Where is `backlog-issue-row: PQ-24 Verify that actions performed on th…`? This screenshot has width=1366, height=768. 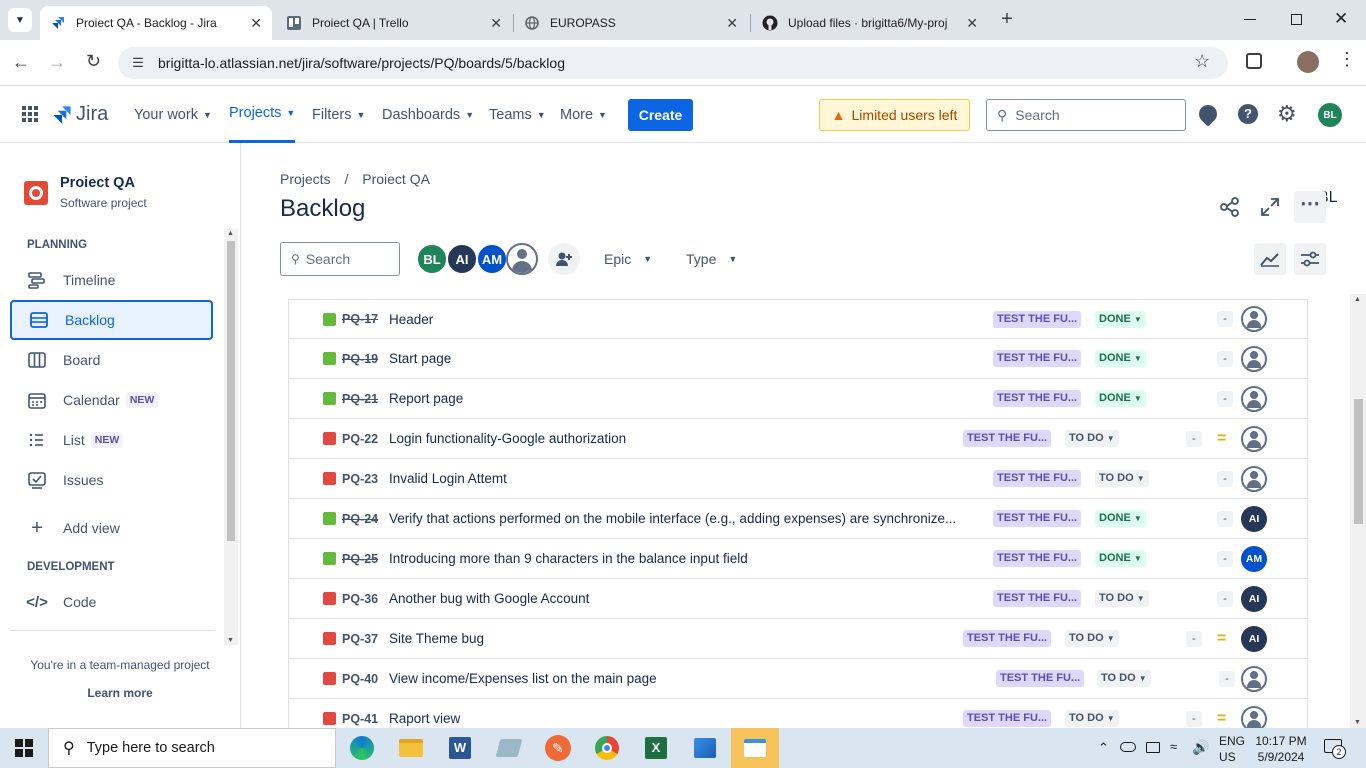 backlog-issue-row: PQ-24 Verify that actions performed on th… is located at coordinates (798, 519).